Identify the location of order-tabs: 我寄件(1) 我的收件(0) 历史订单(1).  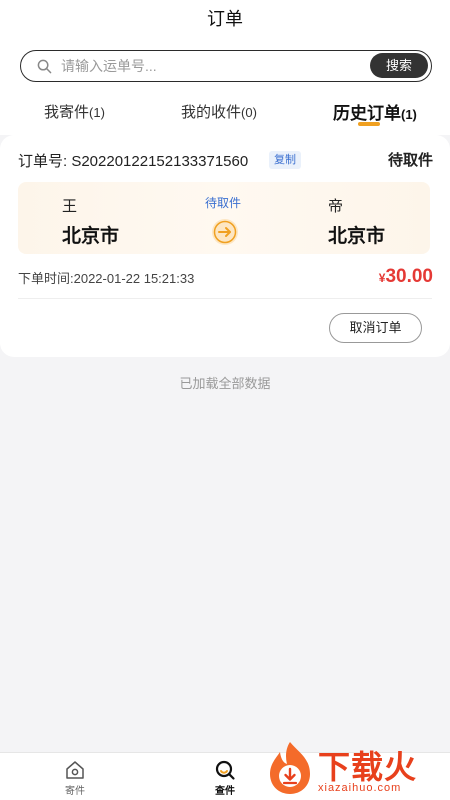
(225, 114).